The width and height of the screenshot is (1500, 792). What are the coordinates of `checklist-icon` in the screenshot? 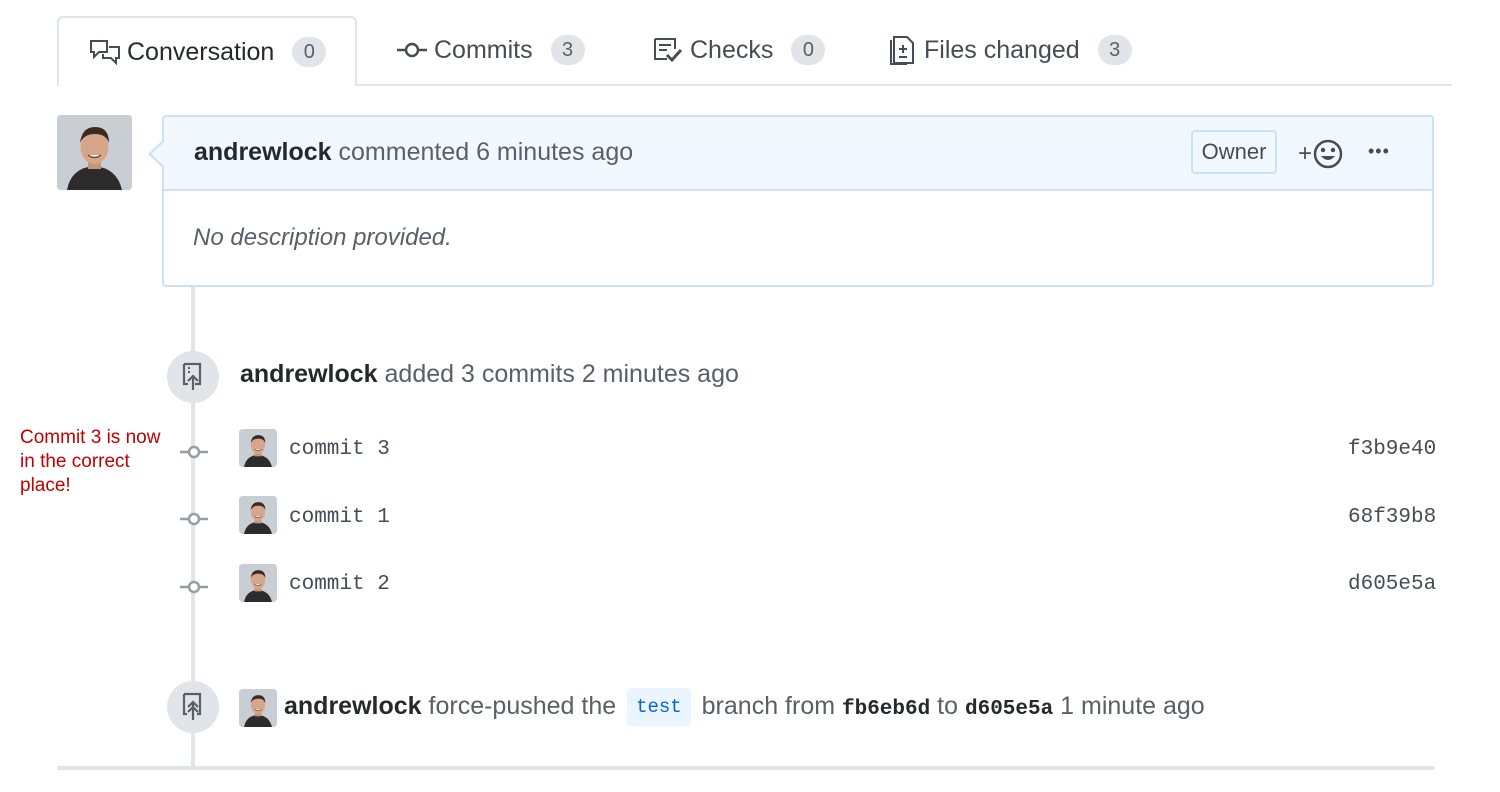 It's located at (668, 50).